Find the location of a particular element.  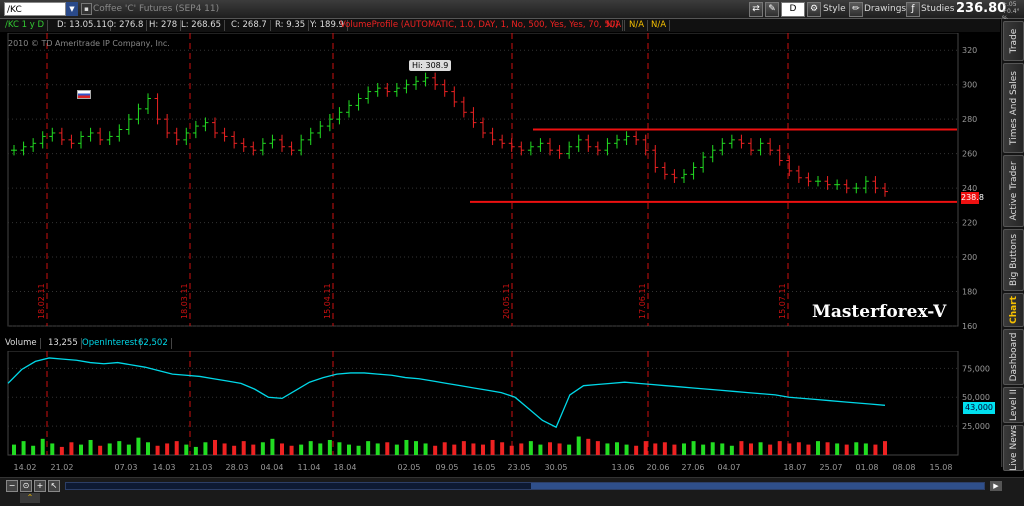

y-tick-label: 75,000 is located at coordinates (976, 368).